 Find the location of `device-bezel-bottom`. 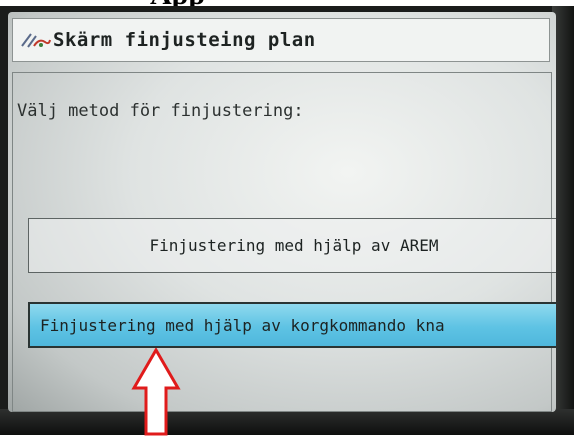

device-bezel-bottom is located at coordinates (287, 422).